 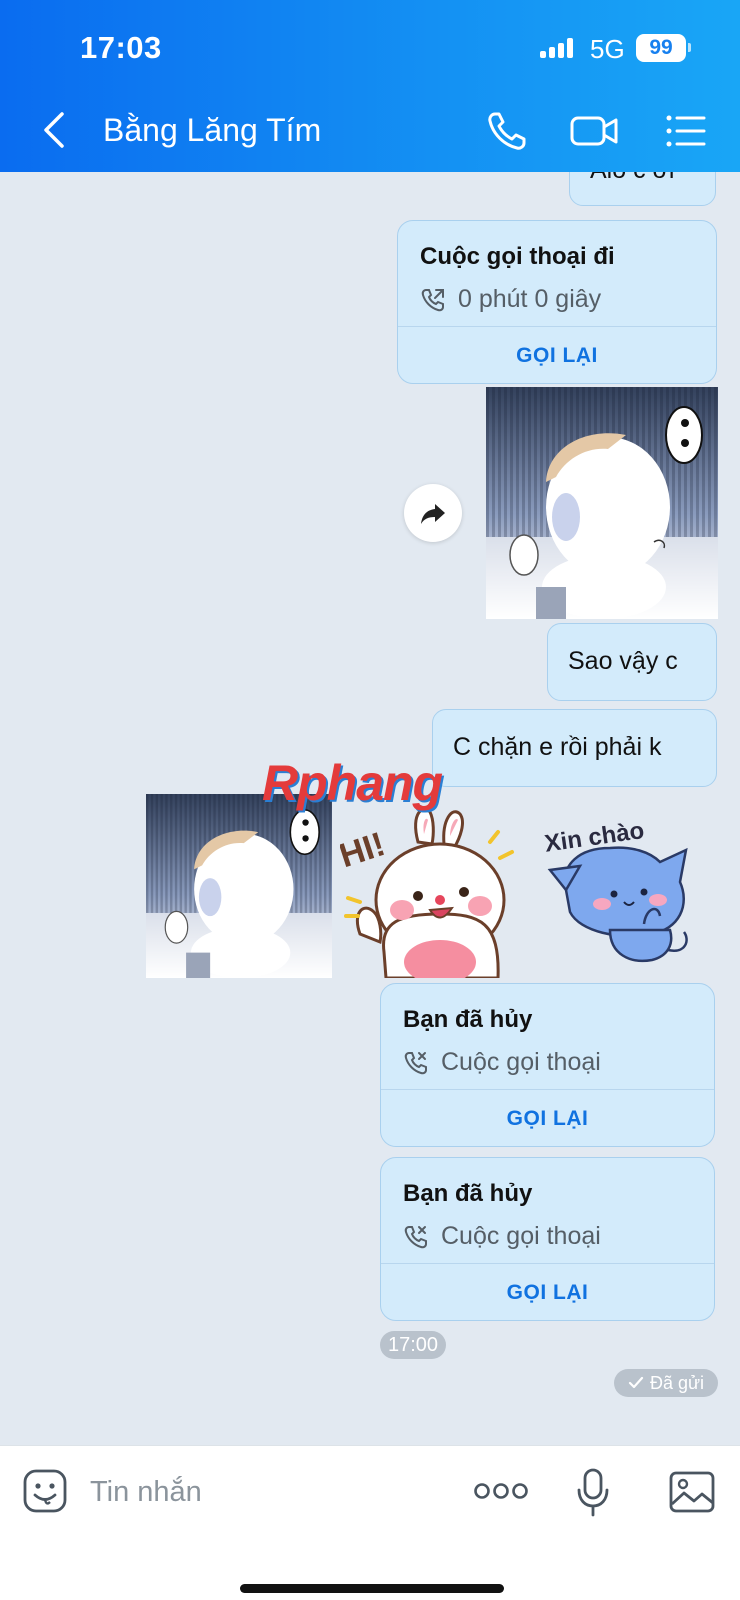 What do you see at coordinates (642, 189) in the screenshot?
I see `message-bubble: Alo c ơi` at bounding box center [642, 189].